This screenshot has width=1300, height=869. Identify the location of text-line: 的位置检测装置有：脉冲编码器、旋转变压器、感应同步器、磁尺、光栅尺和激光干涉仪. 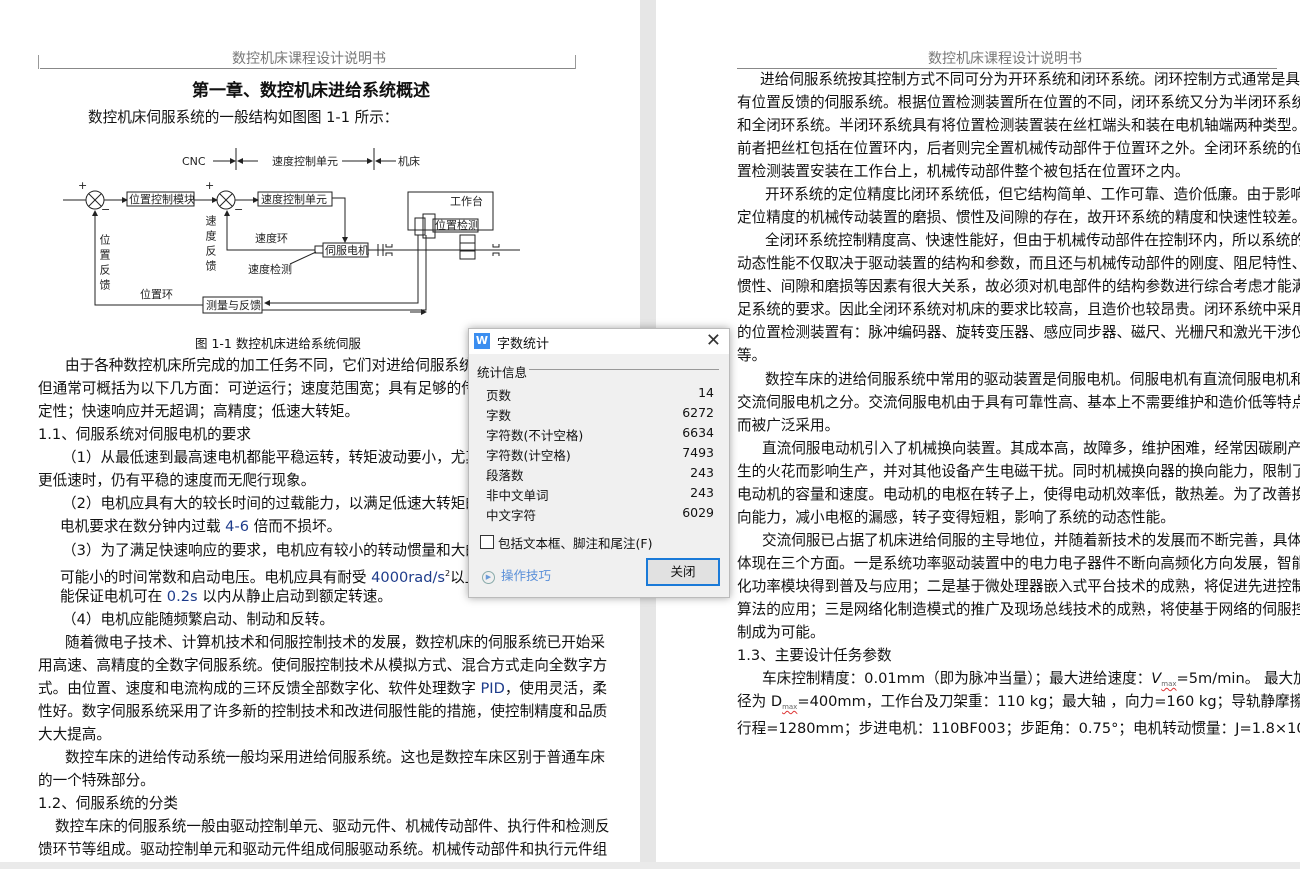
(1018, 333).